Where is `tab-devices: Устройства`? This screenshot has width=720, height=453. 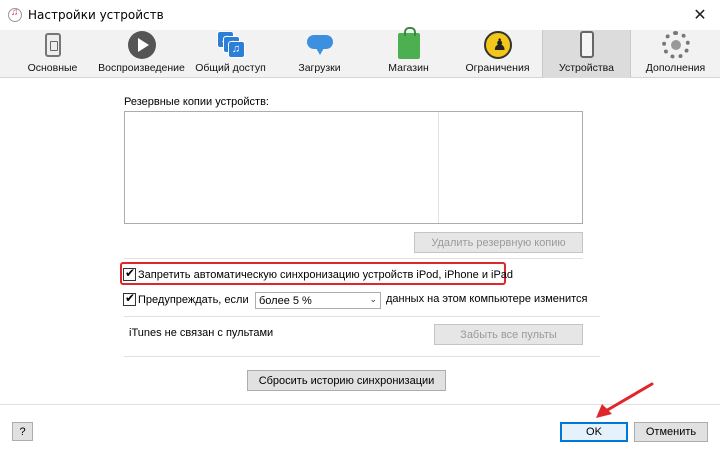 tab-devices: Устройства is located at coordinates (586, 54).